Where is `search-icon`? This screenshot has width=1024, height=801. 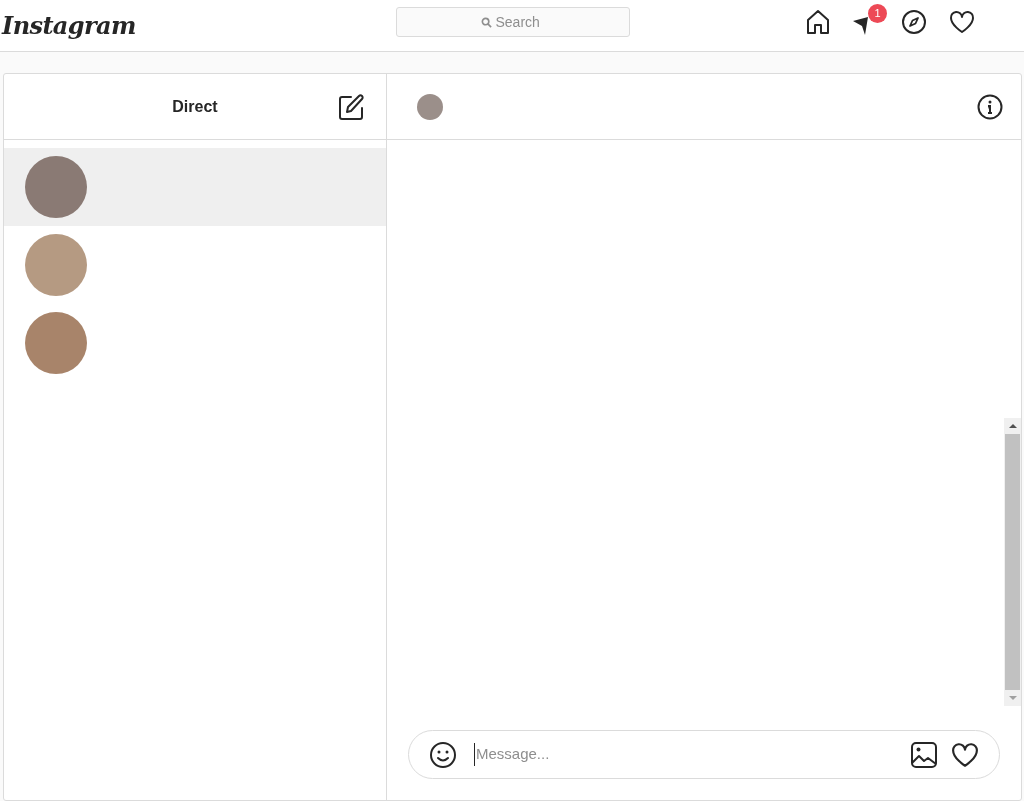
search-icon is located at coordinates (486, 22).